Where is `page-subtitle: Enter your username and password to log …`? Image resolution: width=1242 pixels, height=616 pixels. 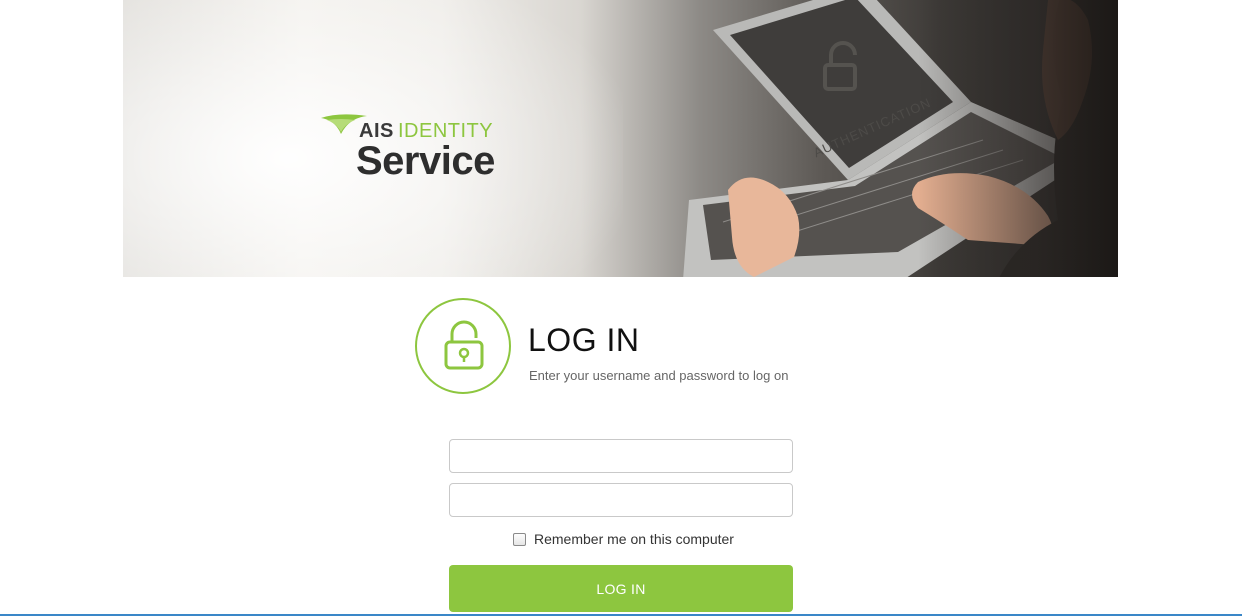
page-subtitle: Enter your username and password to log … is located at coordinates (659, 375).